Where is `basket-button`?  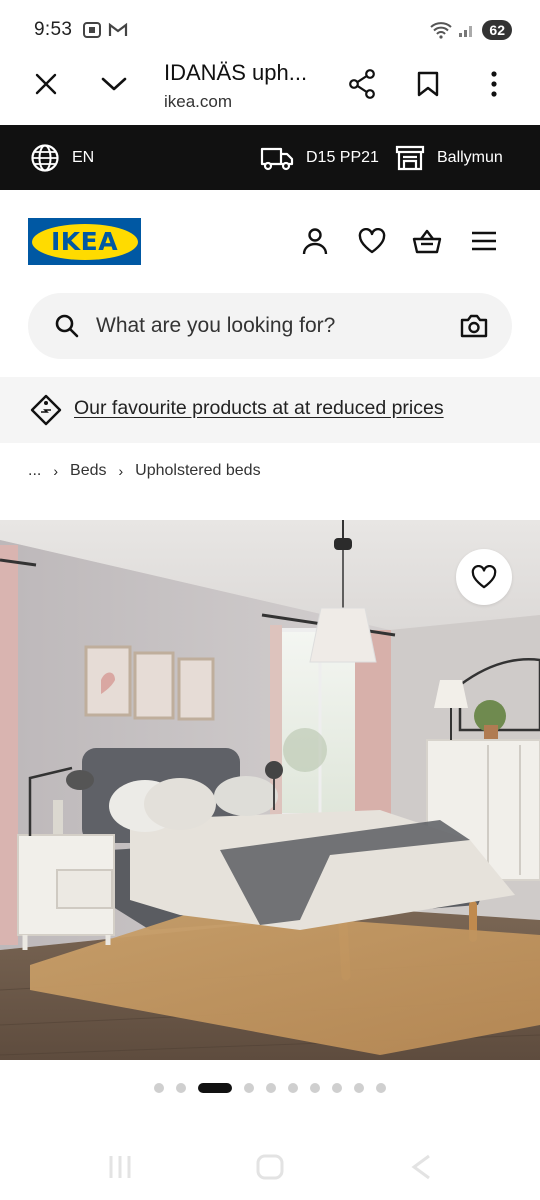 basket-button is located at coordinates (427, 241).